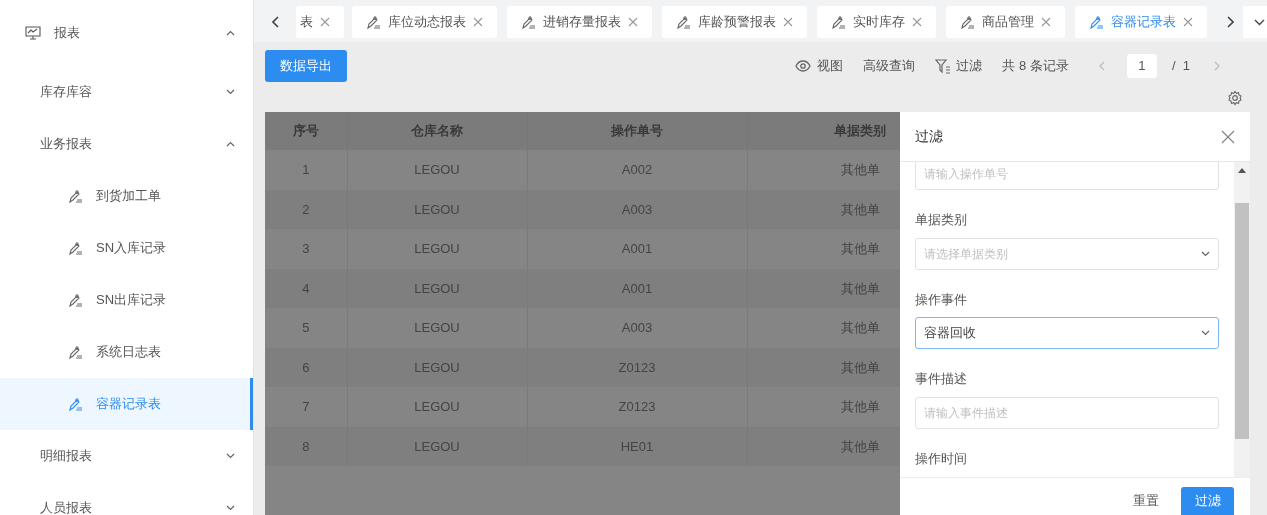 This screenshot has height=515, width=1267. What do you see at coordinates (734, 22) in the screenshot?
I see `tab: 库龄预警报表` at bounding box center [734, 22].